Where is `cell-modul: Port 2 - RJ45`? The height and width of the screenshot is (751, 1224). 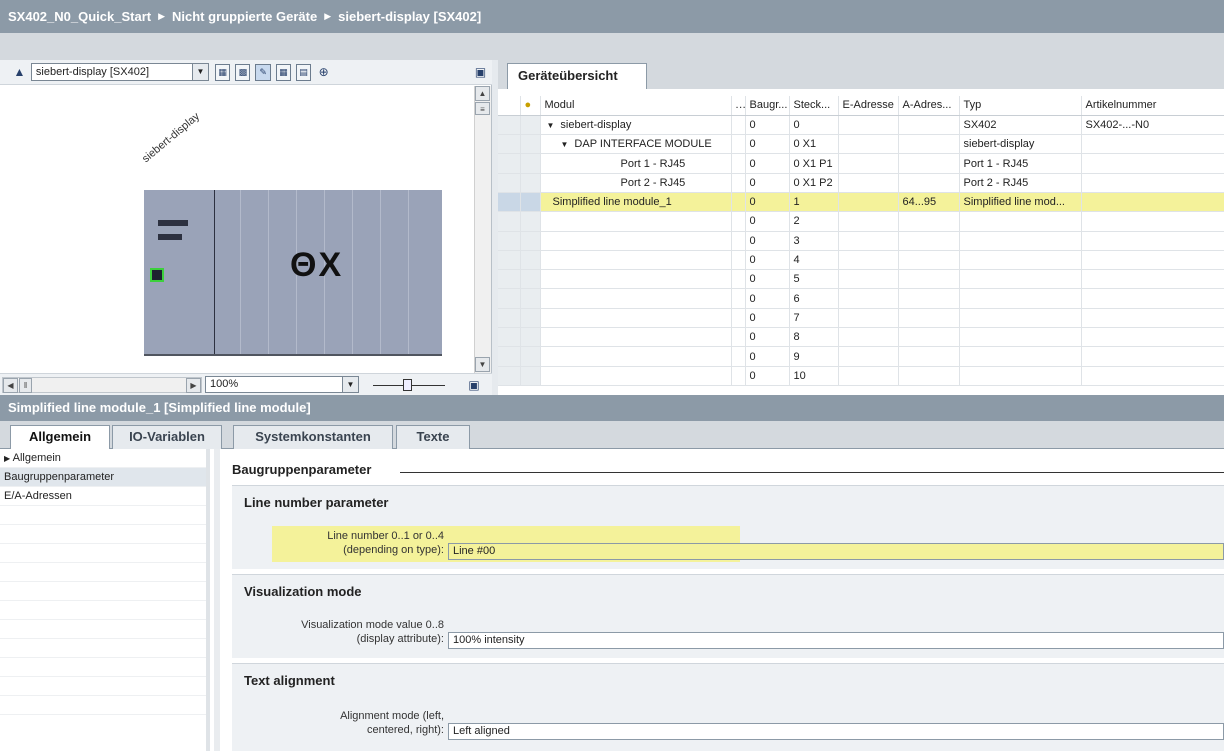 cell-modul: Port 2 - RJ45 is located at coordinates (636, 183).